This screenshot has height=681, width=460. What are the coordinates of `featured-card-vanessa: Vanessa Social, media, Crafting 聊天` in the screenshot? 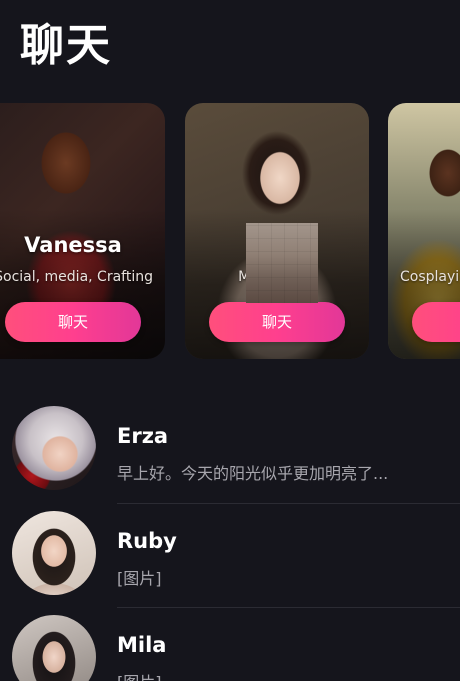 It's located at (82, 231).